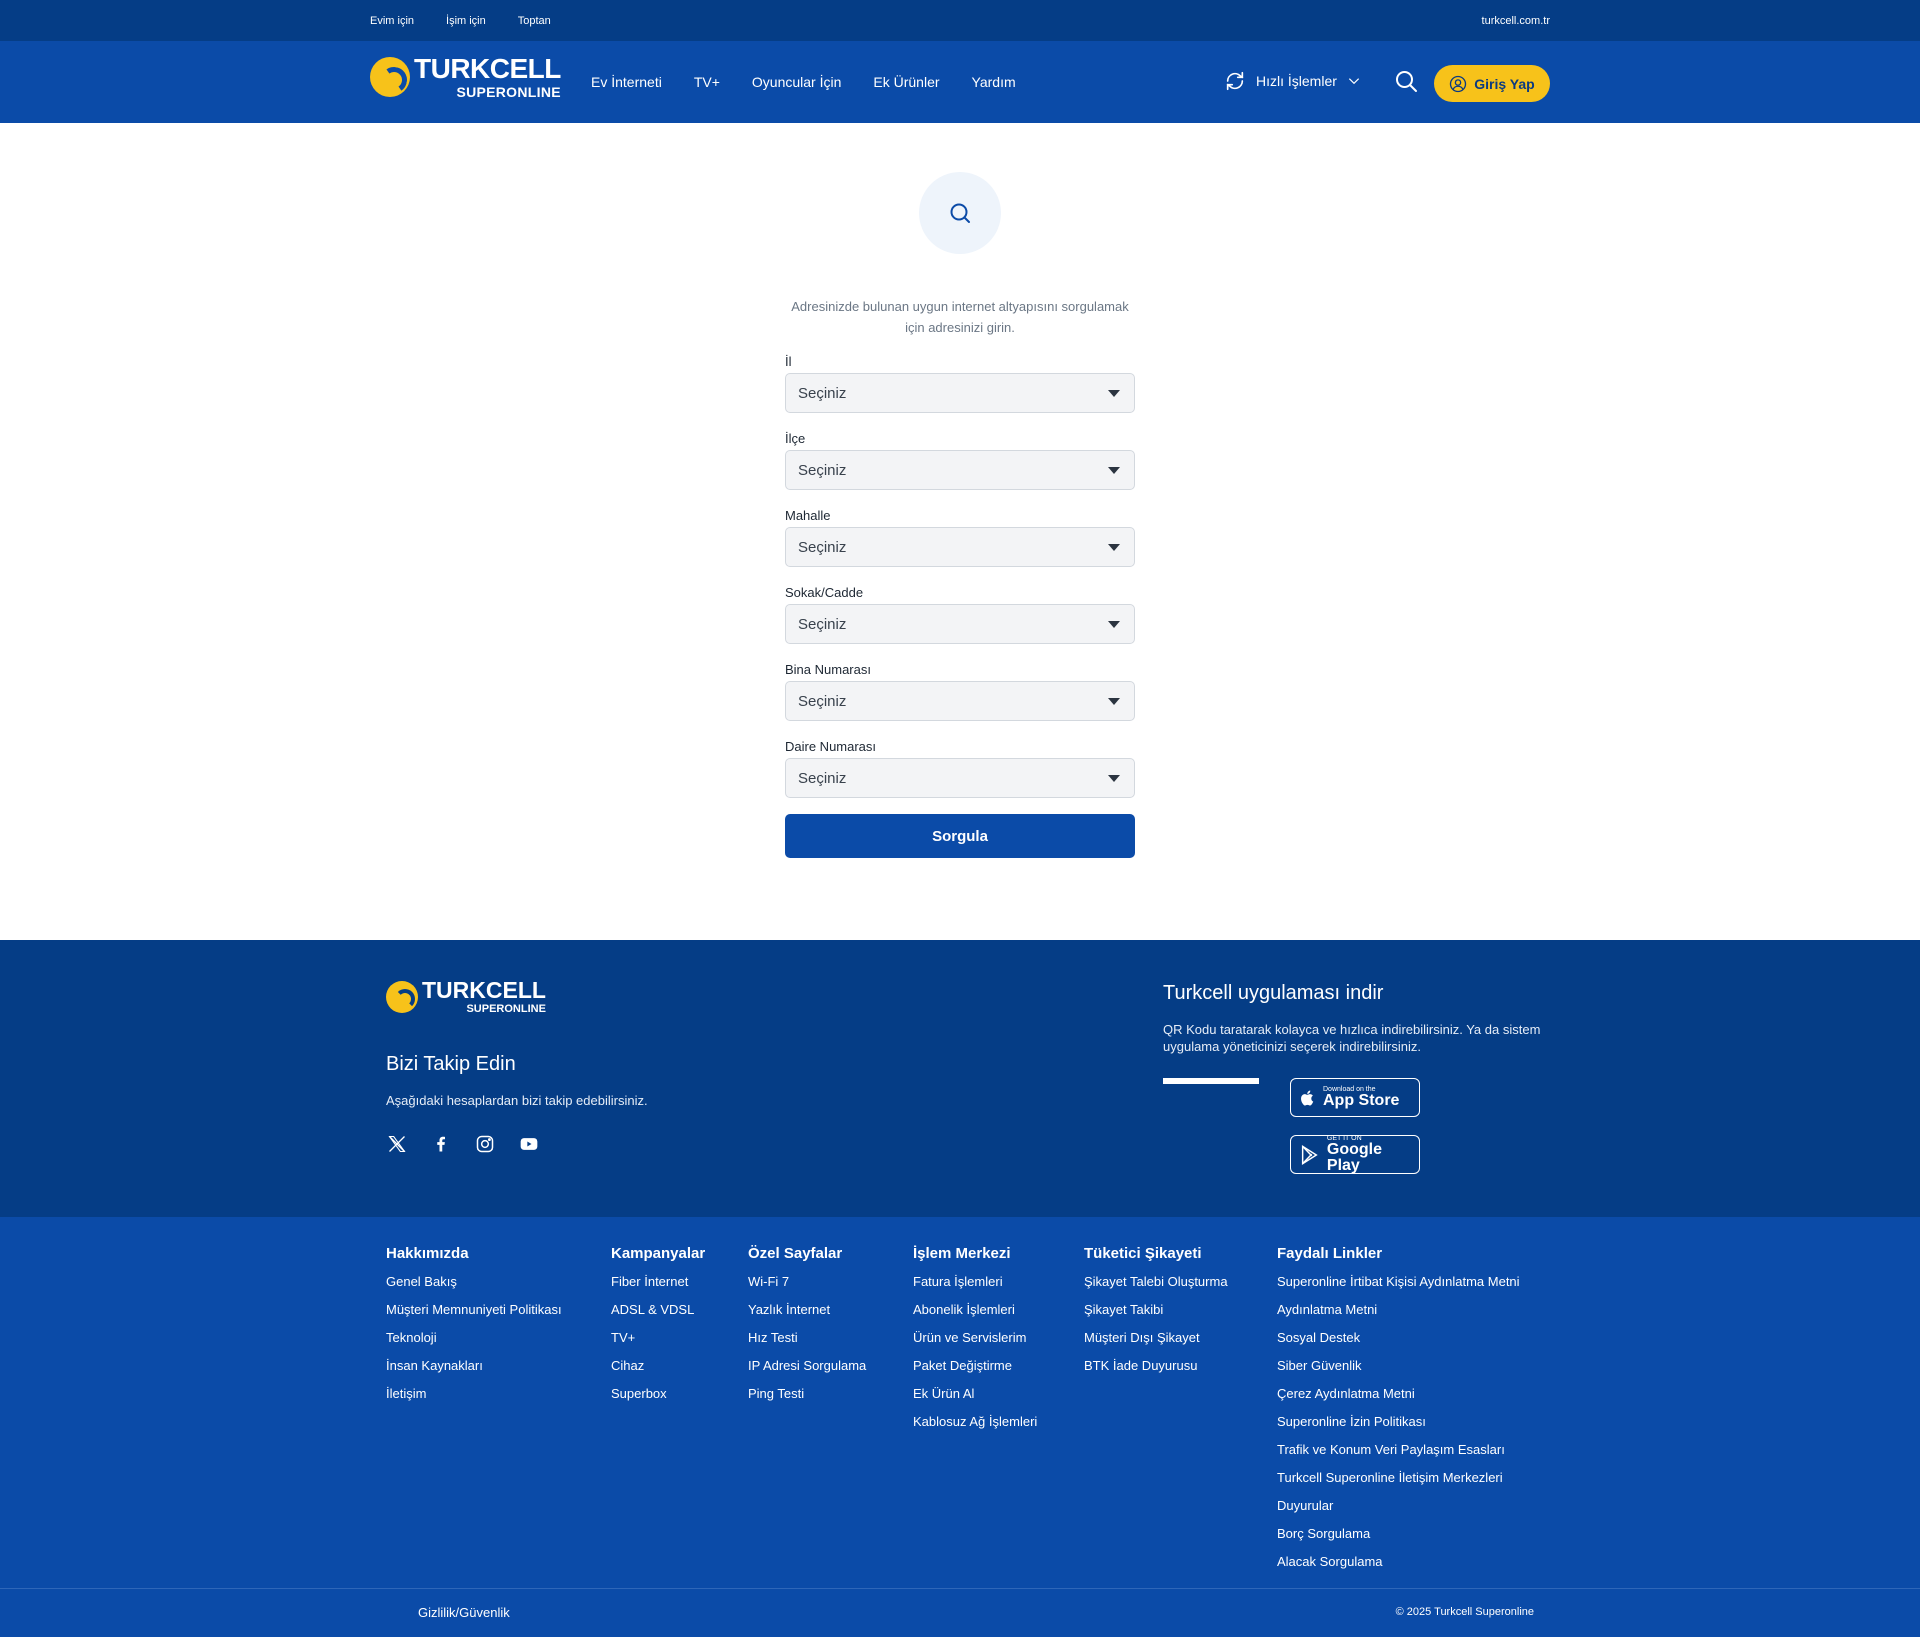 The image size is (1920, 1637). I want to click on footer-link: Ping Testi, so click(807, 1399).